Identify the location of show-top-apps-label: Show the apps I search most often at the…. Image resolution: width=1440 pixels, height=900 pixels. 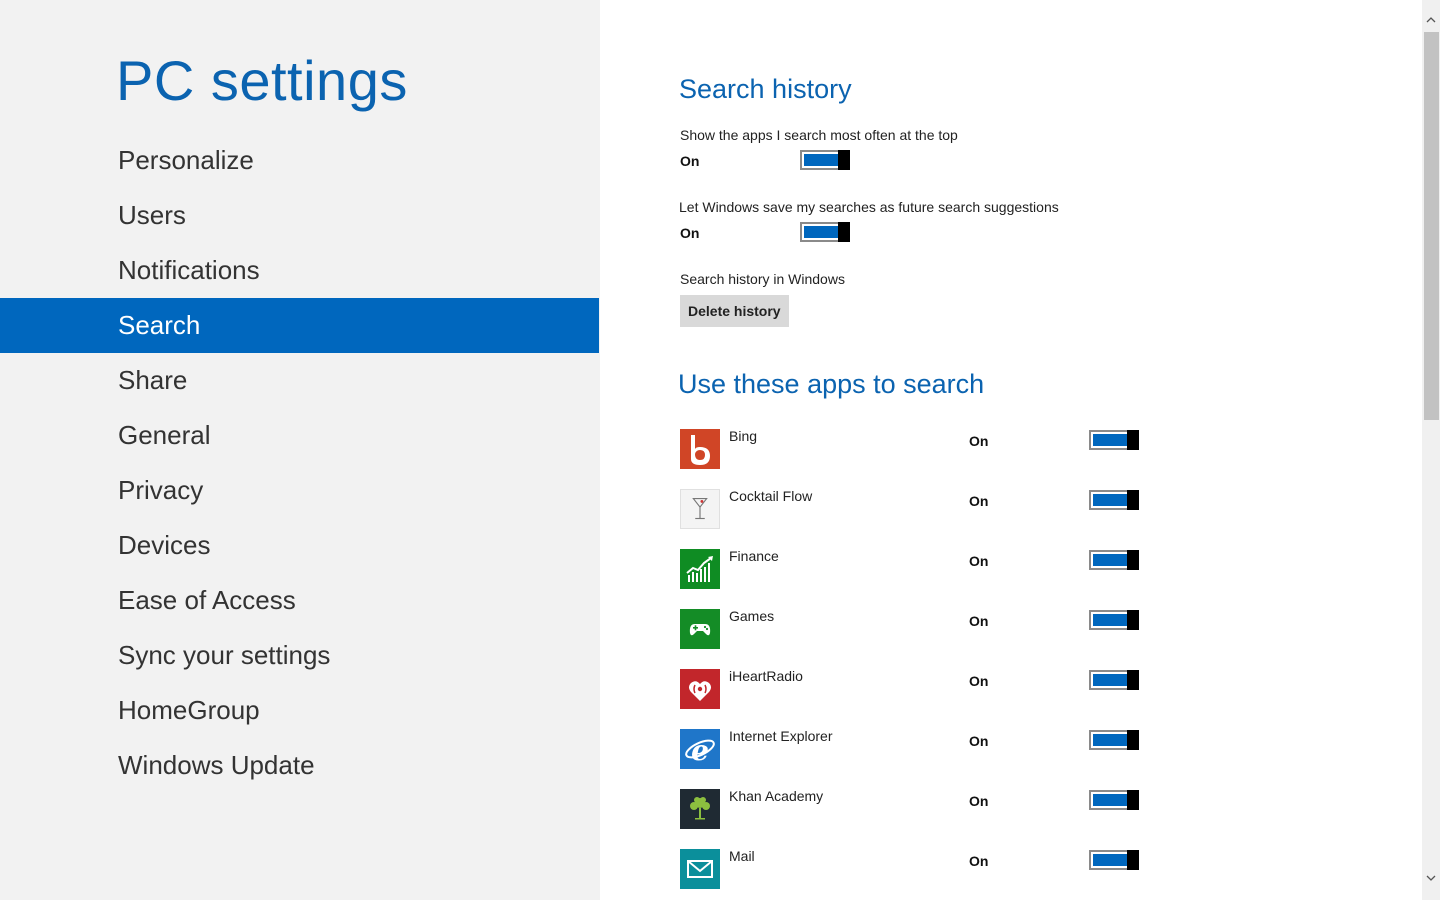
(819, 135).